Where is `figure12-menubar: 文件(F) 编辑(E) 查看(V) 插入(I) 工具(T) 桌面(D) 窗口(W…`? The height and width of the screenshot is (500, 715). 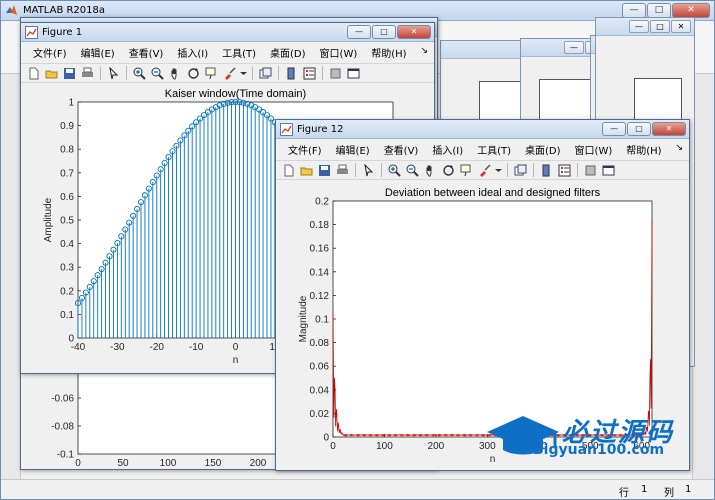
figure12-menubar: 文件(F) 编辑(E) 查看(V) 插入(I) 工具(T) 桌面(D) 窗口(W… is located at coordinates (482, 149).